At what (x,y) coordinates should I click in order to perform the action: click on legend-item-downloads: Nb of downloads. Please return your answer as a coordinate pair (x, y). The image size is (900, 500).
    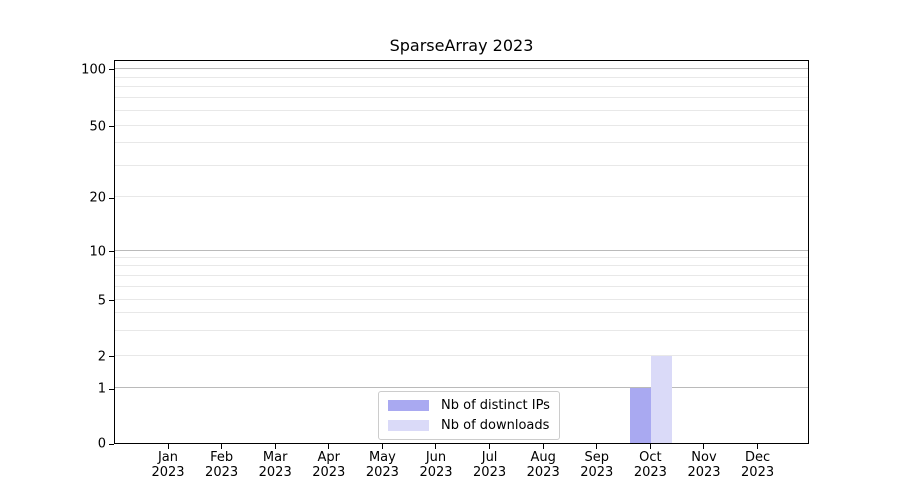
    Looking at the image, I should click on (469, 425).